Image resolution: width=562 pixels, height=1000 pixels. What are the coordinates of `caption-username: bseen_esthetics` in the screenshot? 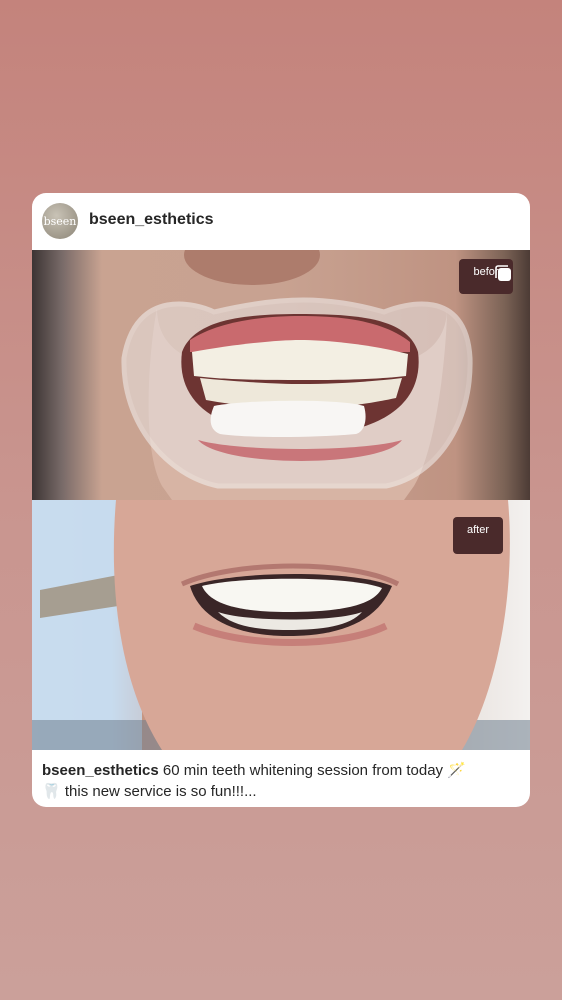 It's located at (100, 770).